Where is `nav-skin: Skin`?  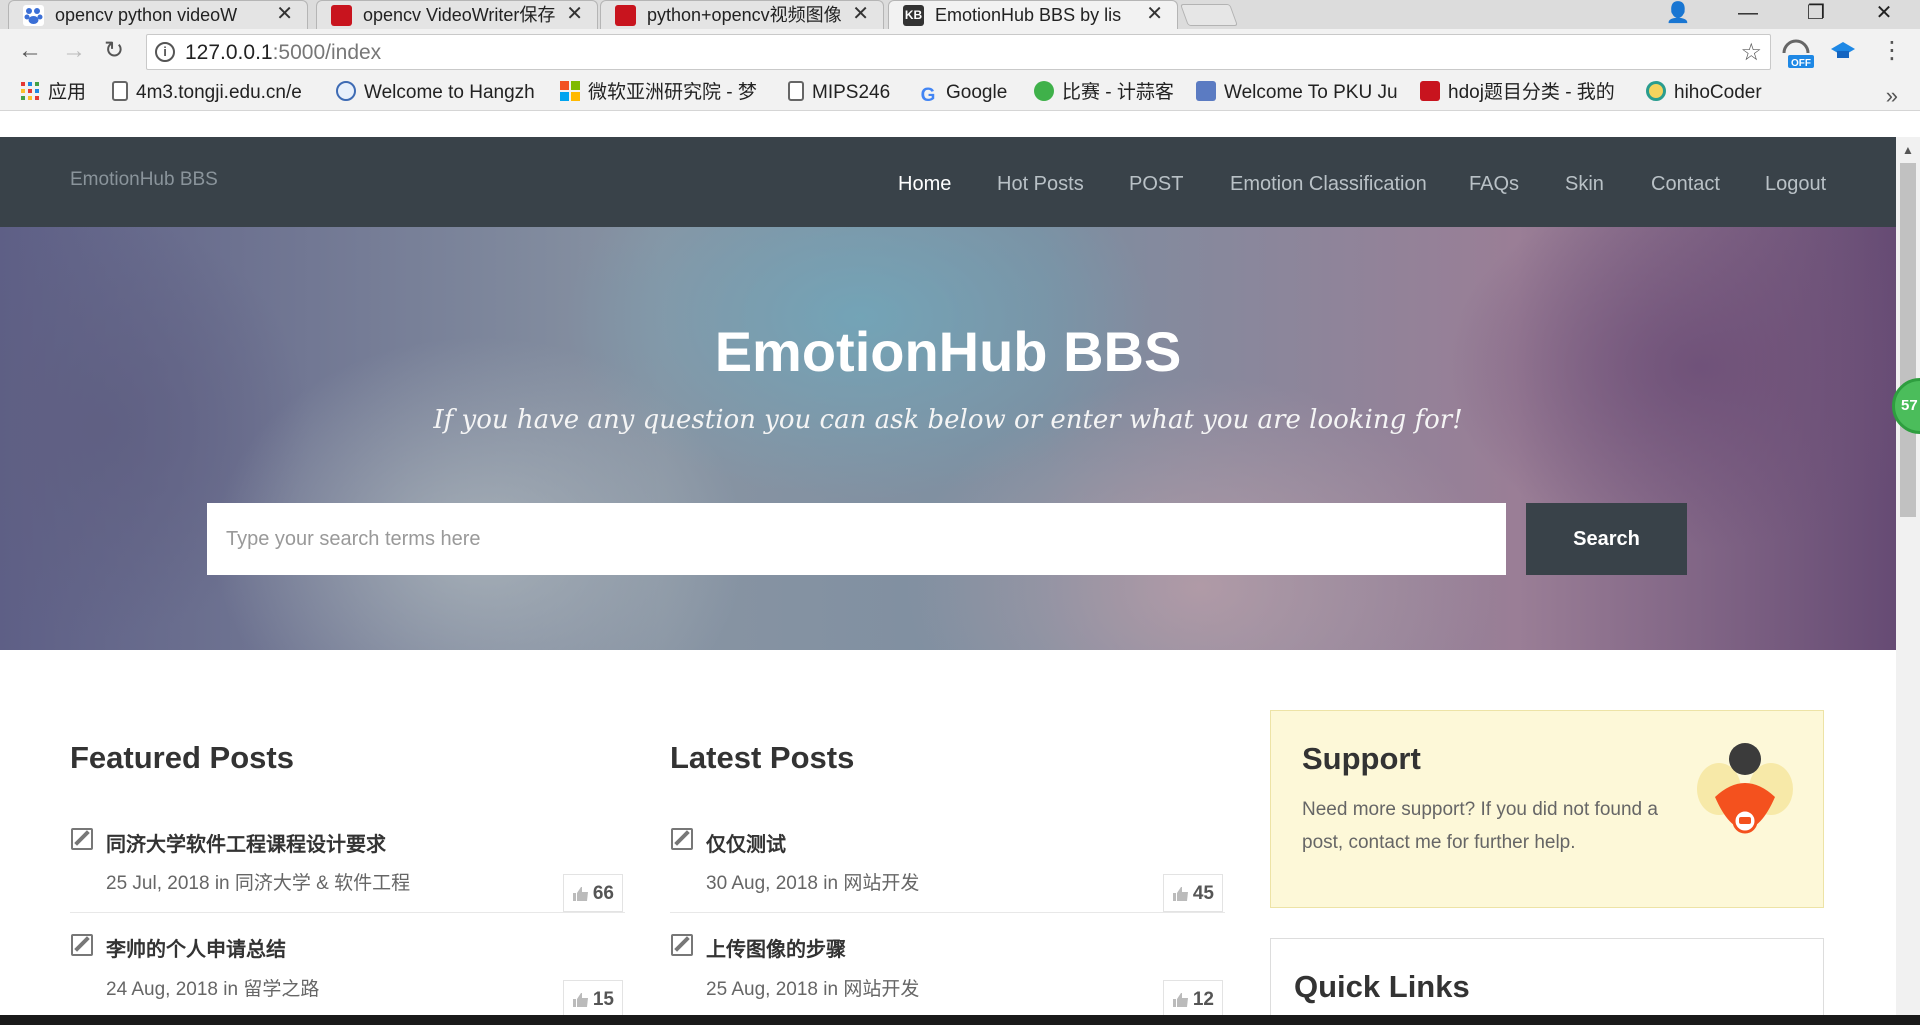 nav-skin: Skin is located at coordinates (1584, 184).